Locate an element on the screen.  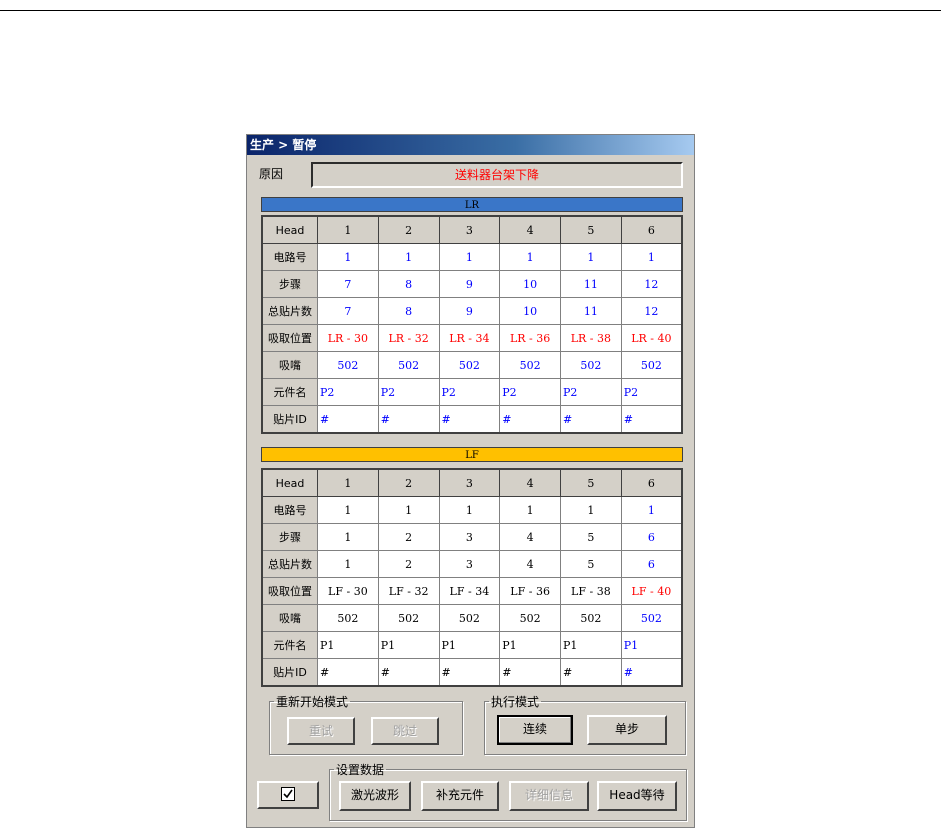
table-row: 总贴片数 1 2 3 4 5 6 is located at coordinates (472, 564).